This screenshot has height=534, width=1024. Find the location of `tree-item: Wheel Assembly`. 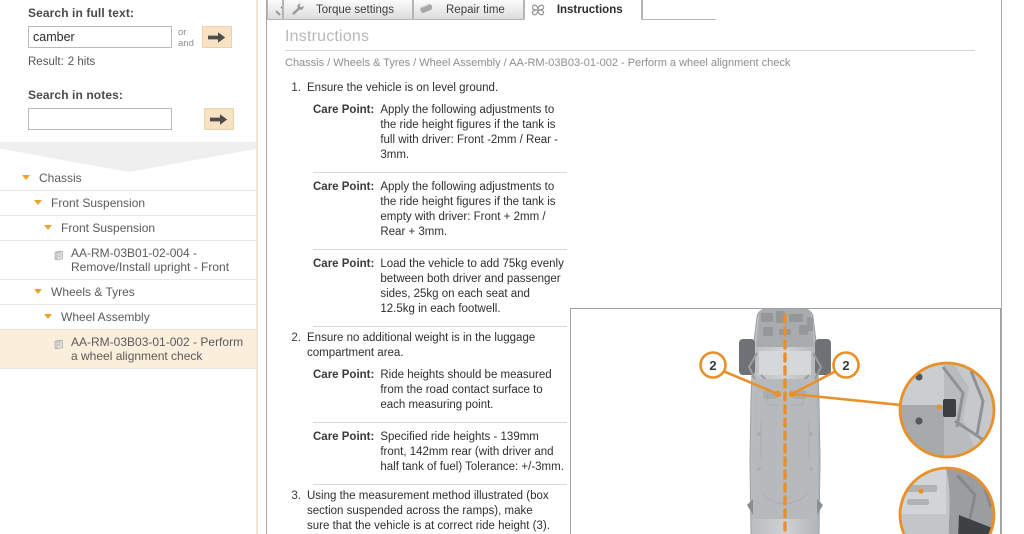

tree-item: Wheel Assembly is located at coordinates (128, 317).